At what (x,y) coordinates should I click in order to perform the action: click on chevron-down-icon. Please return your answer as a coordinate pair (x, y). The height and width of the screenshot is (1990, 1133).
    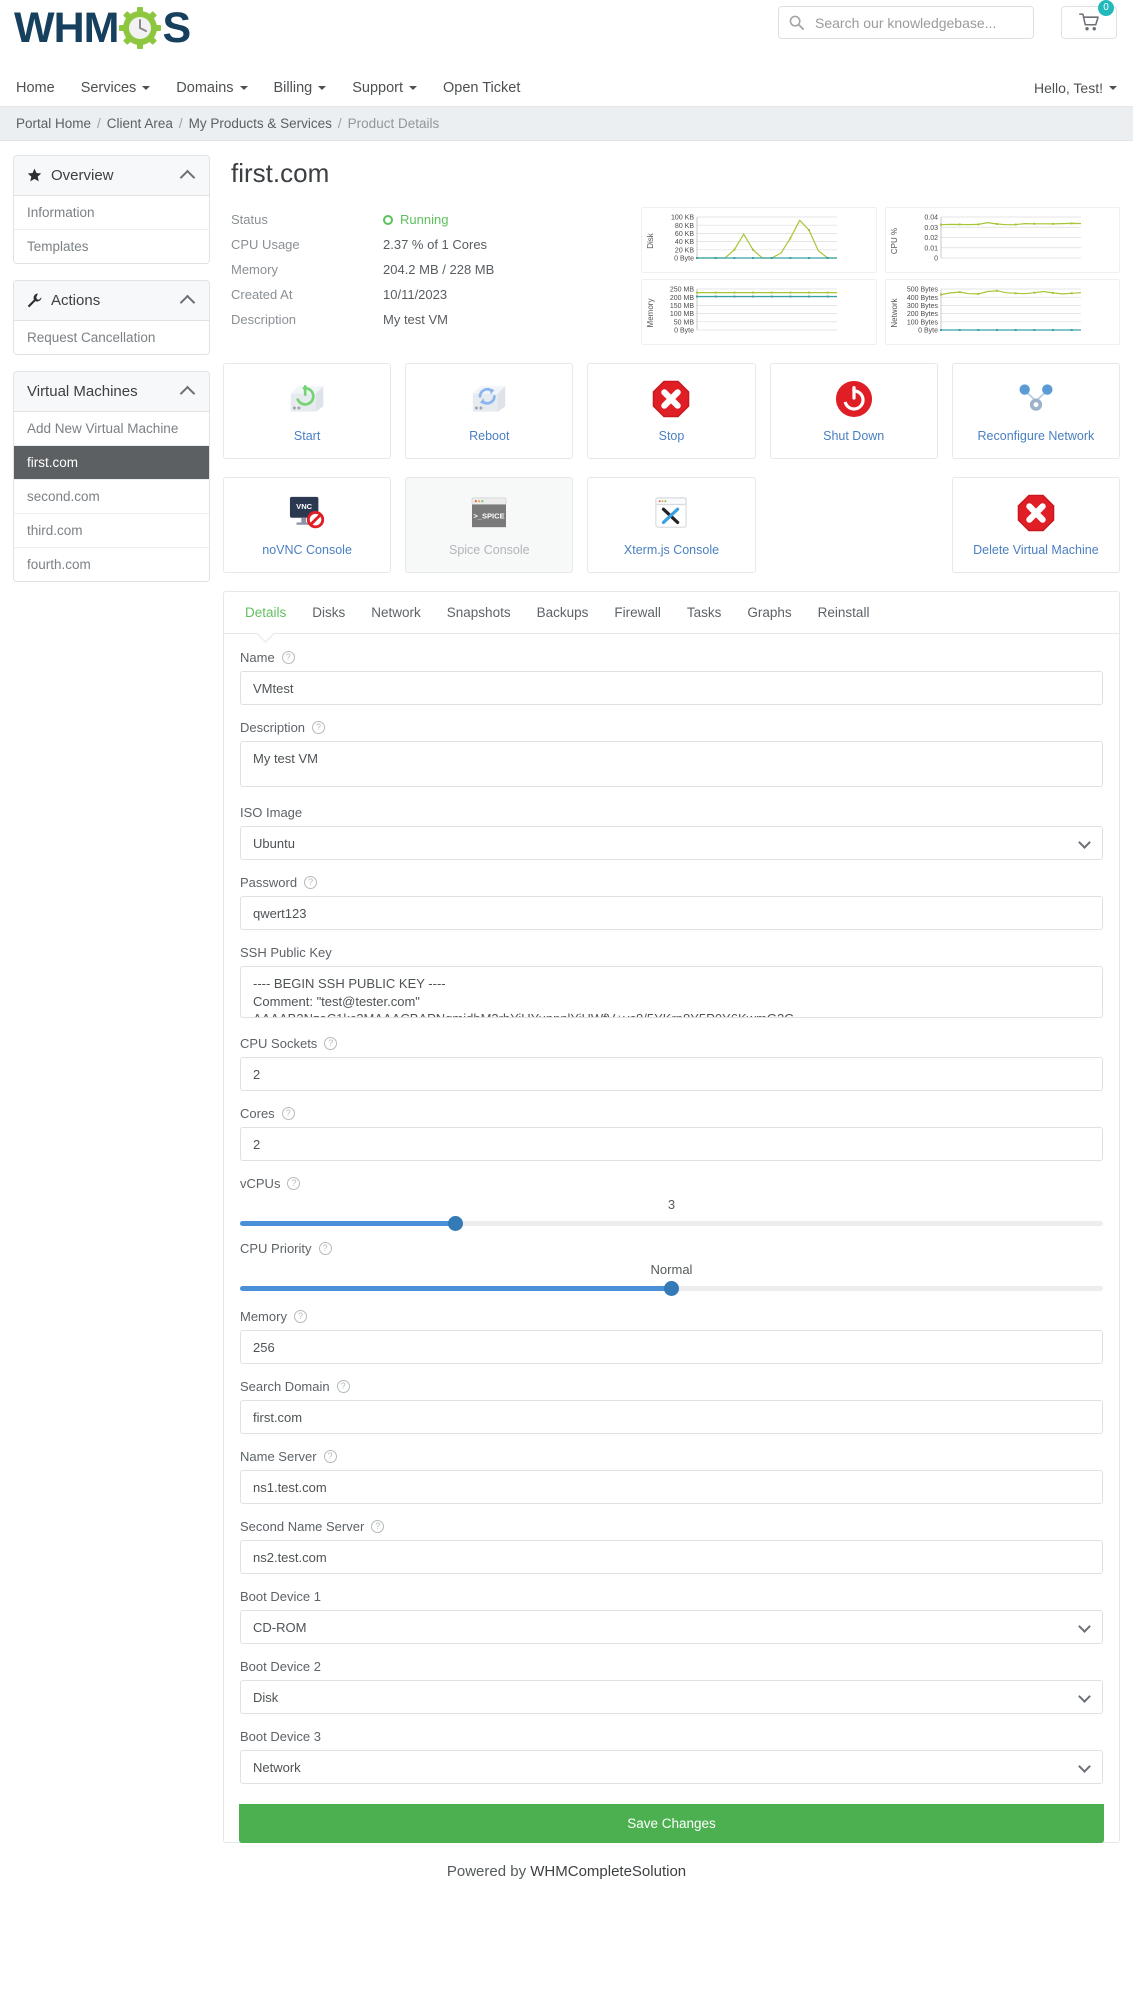
    Looking at the image, I should click on (1113, 87).